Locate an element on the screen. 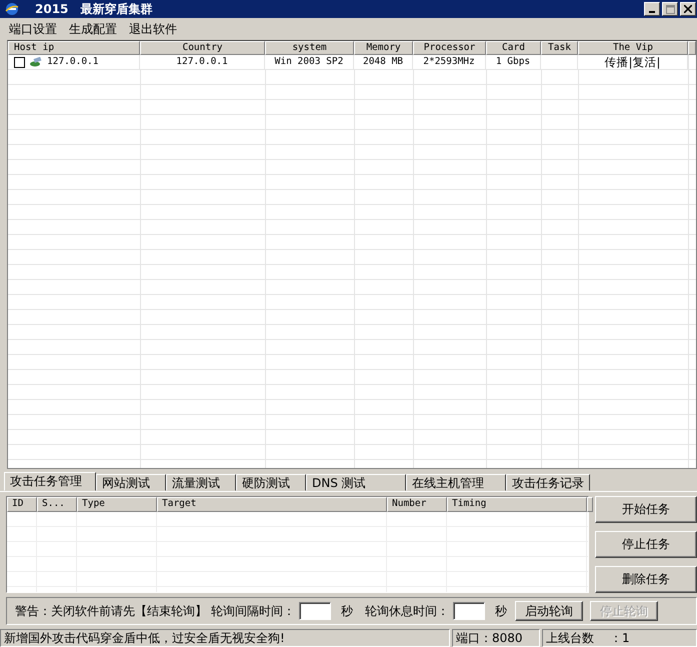 This screenshot has width=697, height=647. tab: 流量测试 is located at coordinates (201, 482).